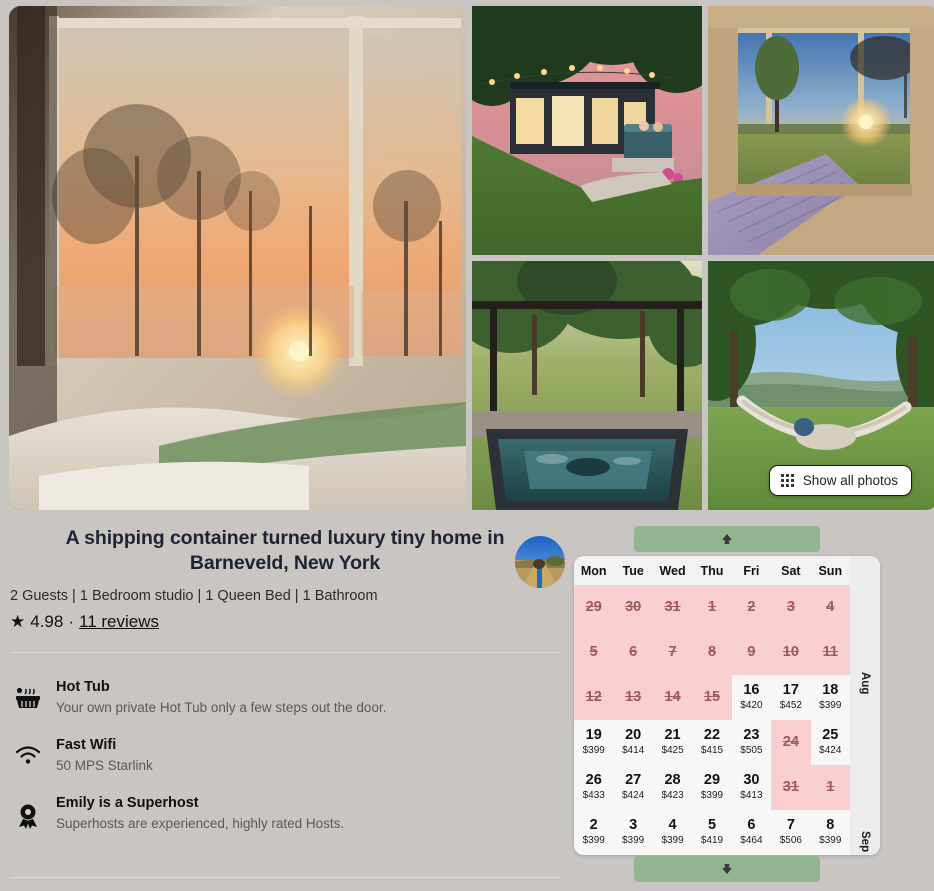 The width and height of the screenshot is (934, 891). Describe the element at coordinates (712, 787) in the screenshot. I see `calendar-day-available: 29 $399` at that location.